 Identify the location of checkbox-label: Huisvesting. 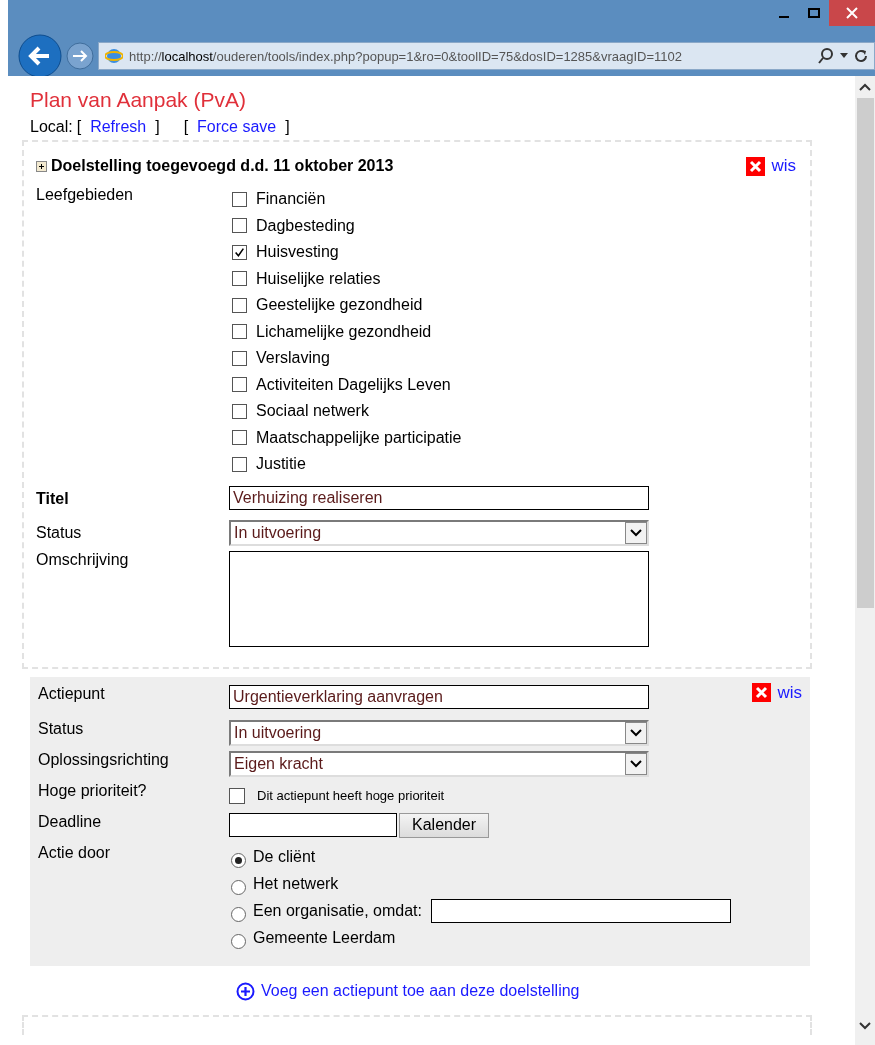
(297, 252).